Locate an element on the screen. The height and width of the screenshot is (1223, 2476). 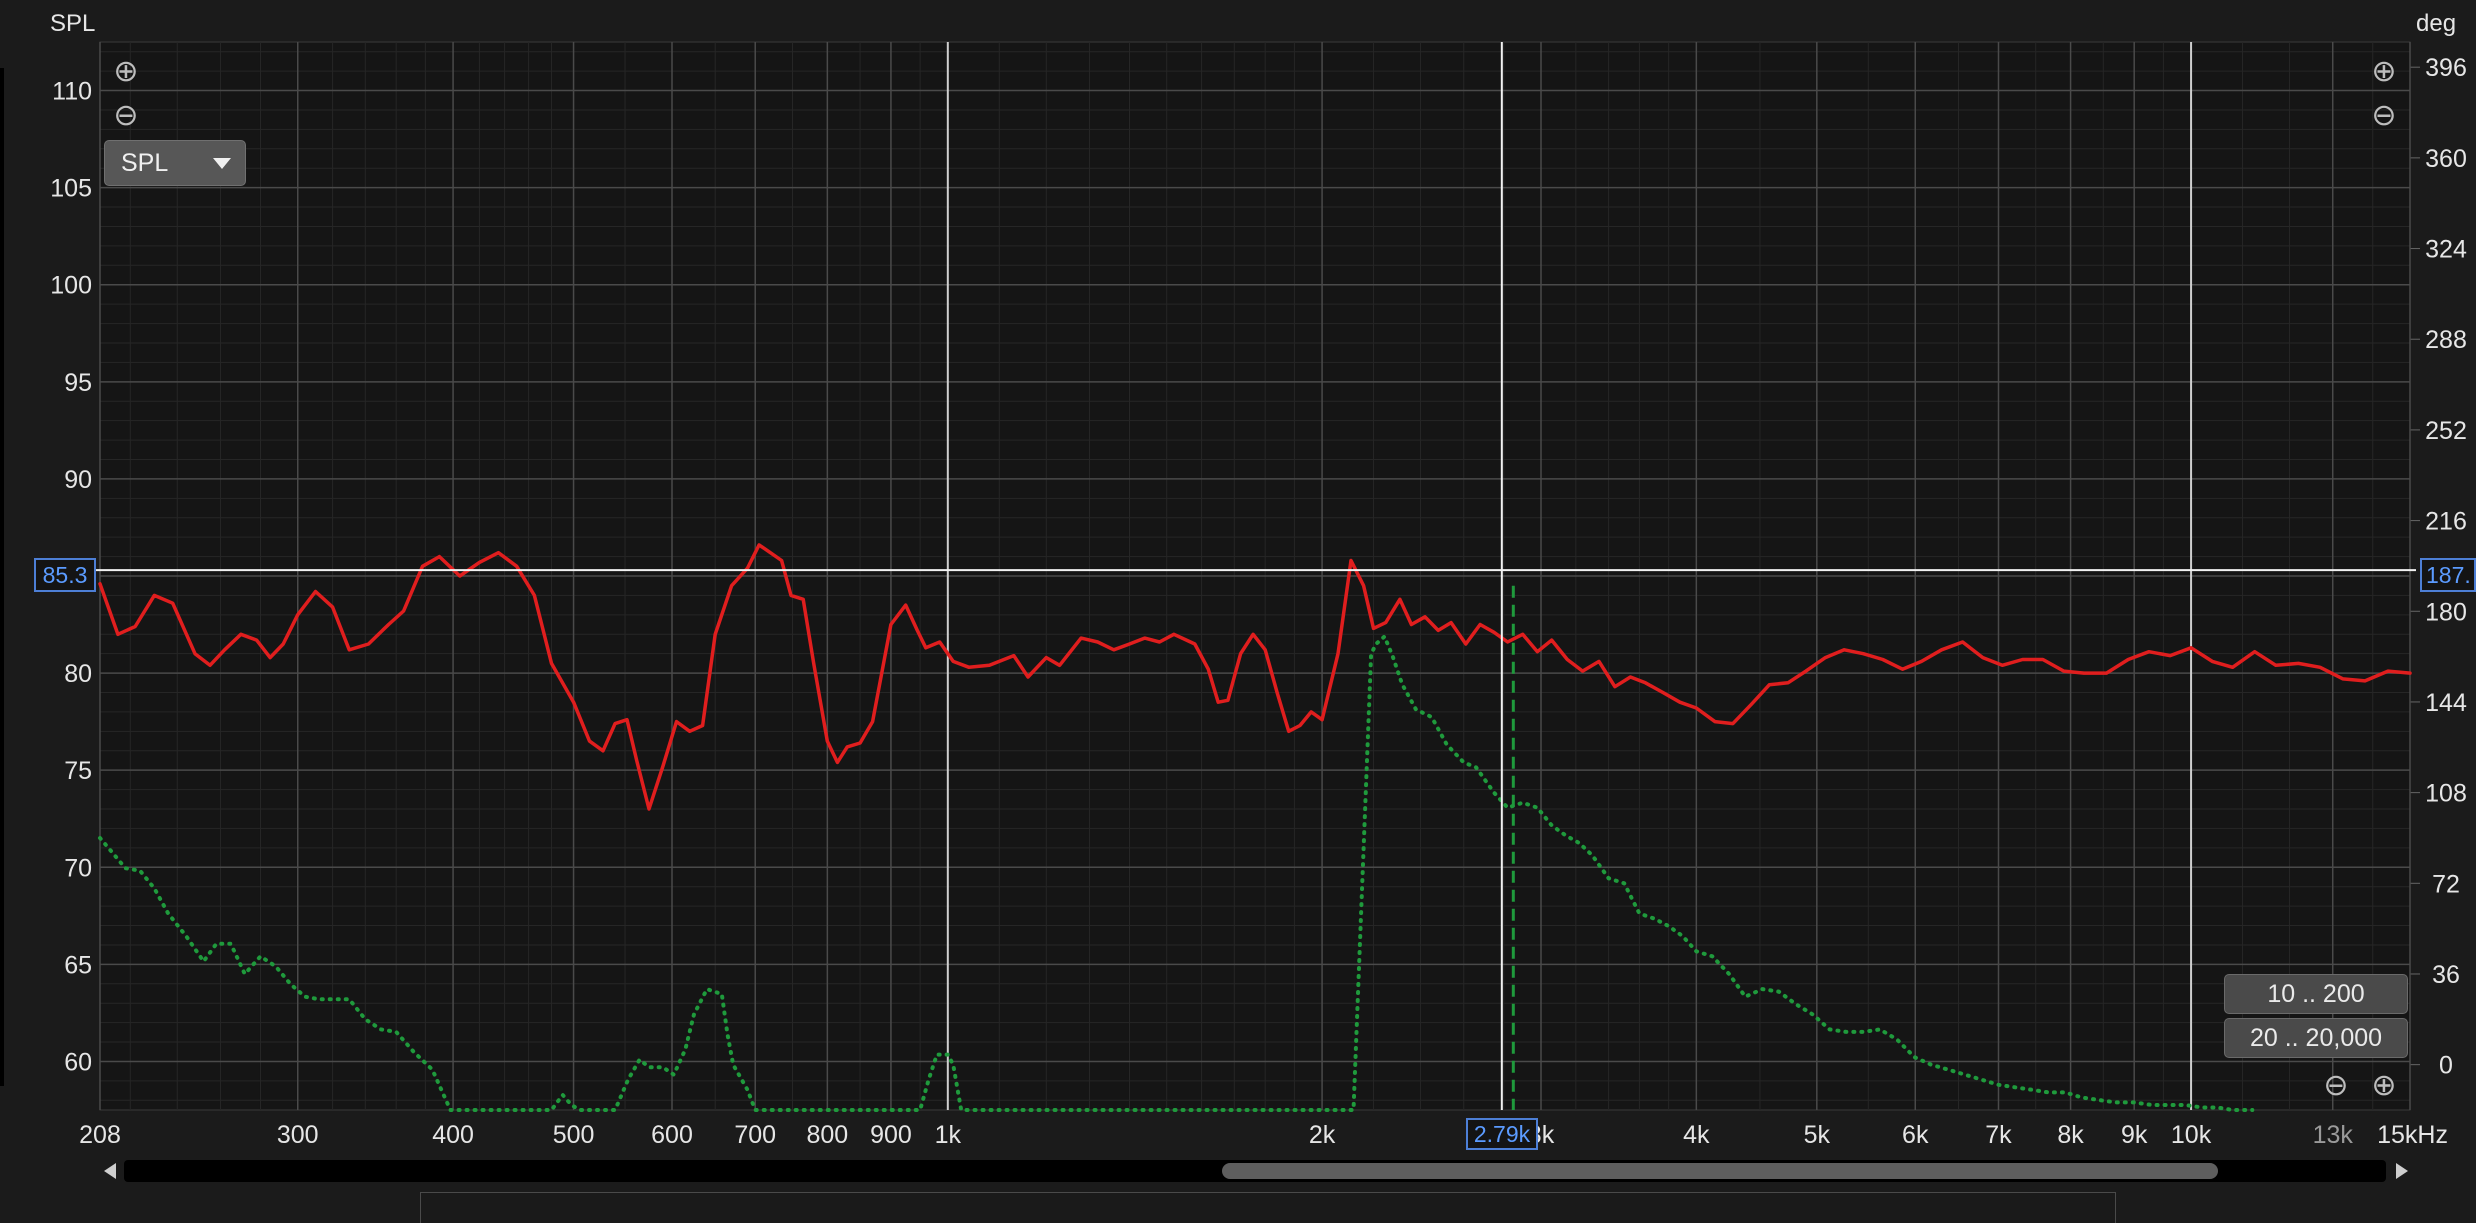
y2-tick-label: 144 is located at coordinates (2446, 703).